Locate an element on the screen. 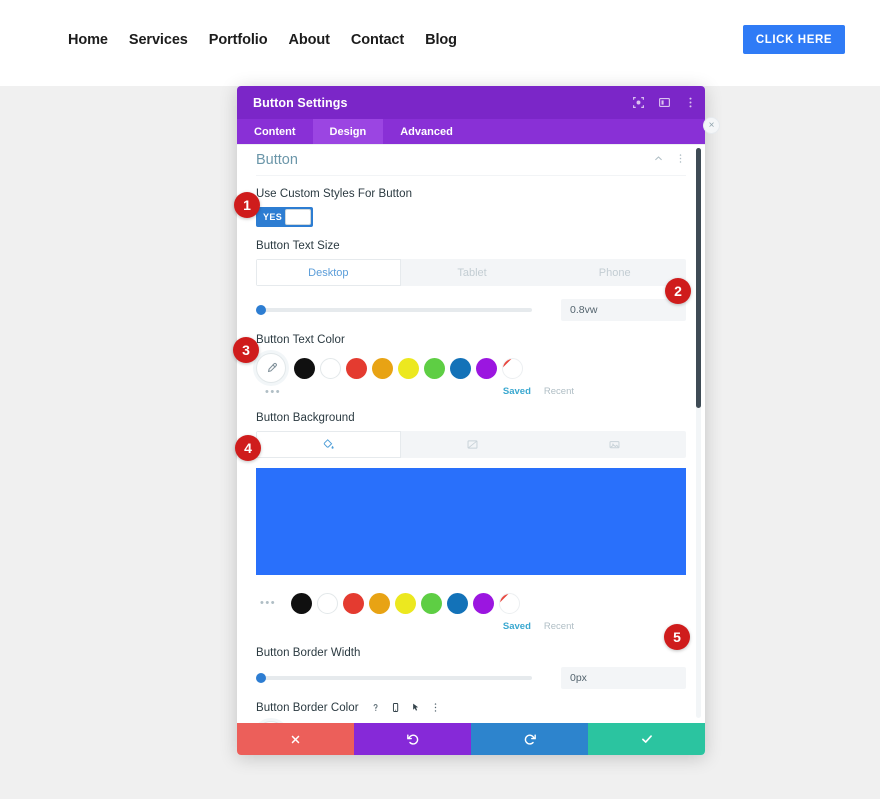 The image size is (880, 799). device-tab-desktop: Desktop is located at coordinates (328, 272).